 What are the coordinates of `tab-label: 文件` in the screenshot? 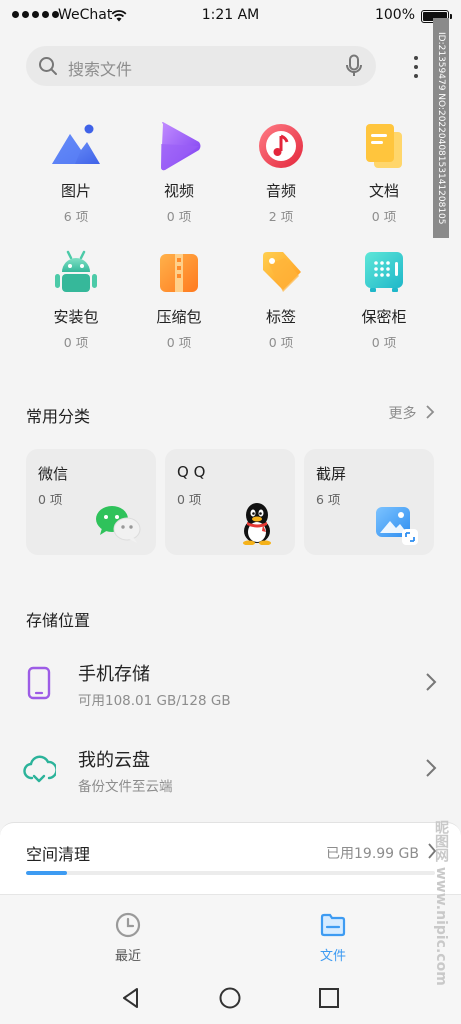 It's located at (332, 956).